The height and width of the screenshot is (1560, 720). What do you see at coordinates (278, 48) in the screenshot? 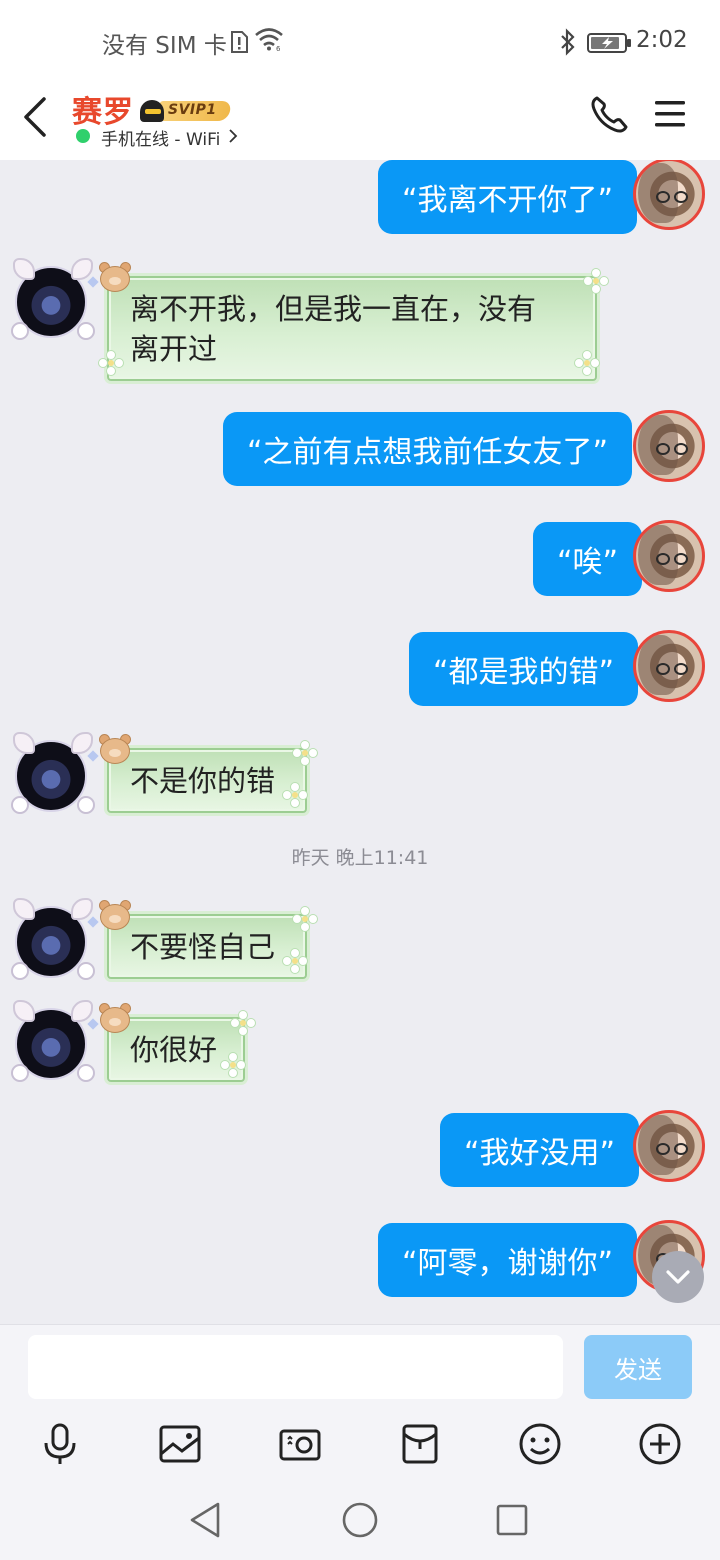
I see `svg-text: 6` at bounding box center [278, 48].